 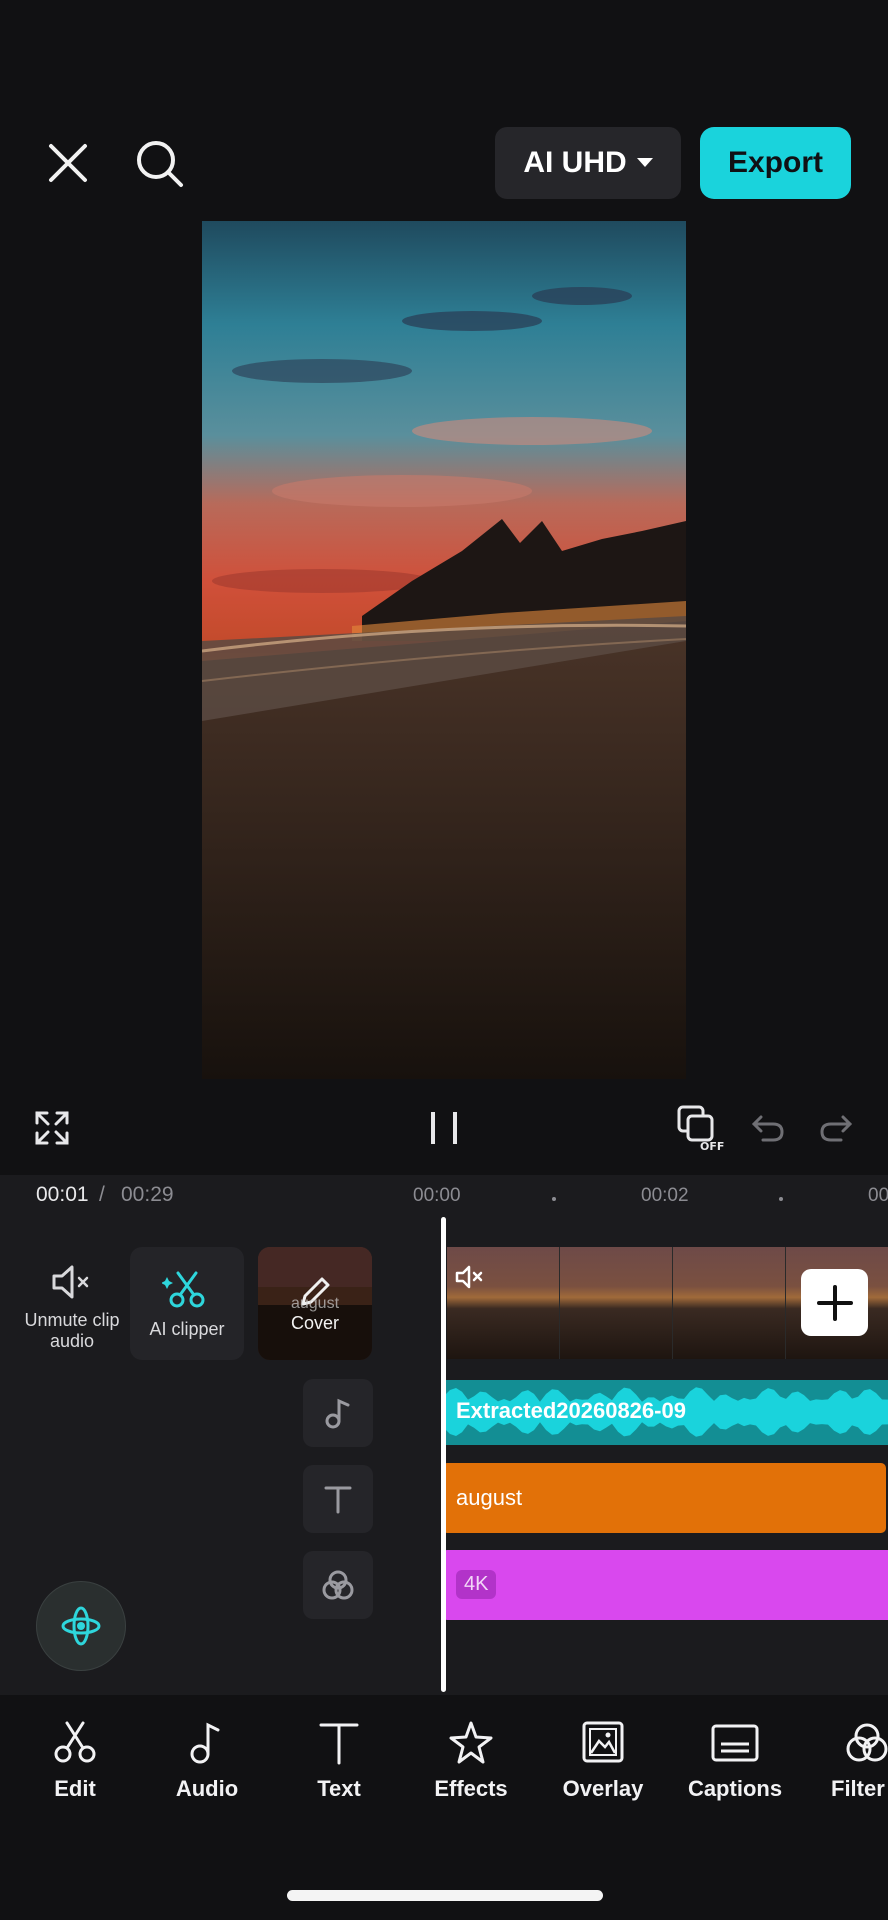 What do you see at coordinates (575, 162) in the screenshot?
I see `quality-label: AI UHD` at bounding box center [575, 162].